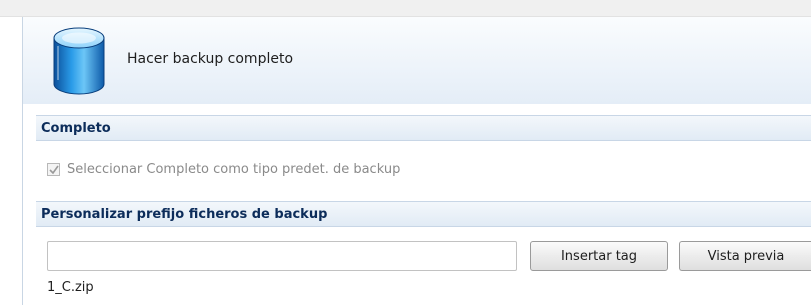 The image size is (811, 305). What do you see at coordinates (79, 61) in the screenshot?
I see `database-icon` at bounding box center [79, 61].